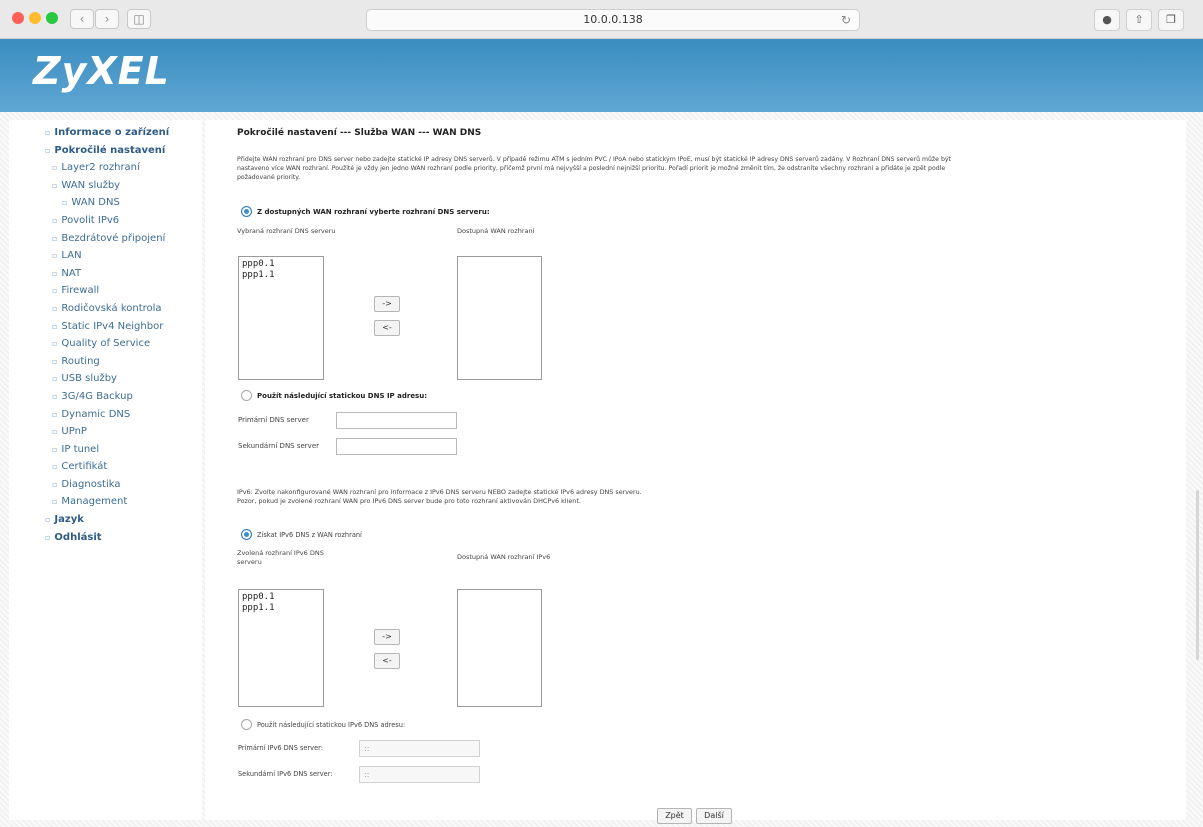 The width and height of the screenshot is (1203, 827). I want to click on ipv4-add-button: ->, so click(387, 304).